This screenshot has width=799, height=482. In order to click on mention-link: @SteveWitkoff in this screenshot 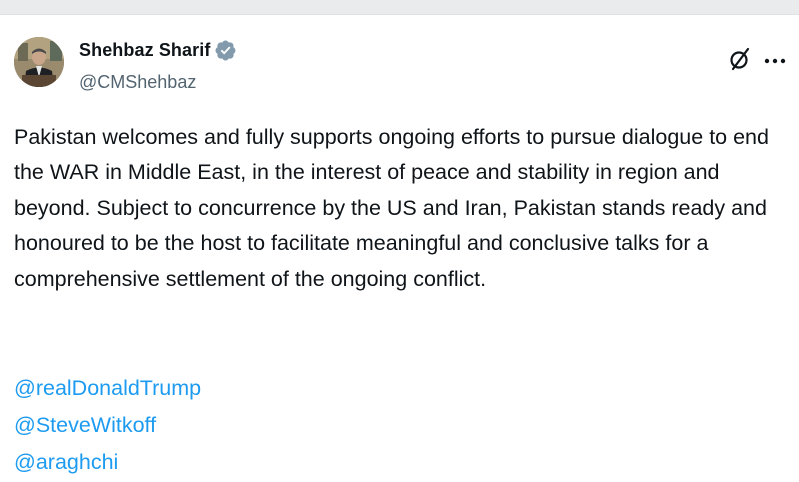, I will do `click(107, 425)`.